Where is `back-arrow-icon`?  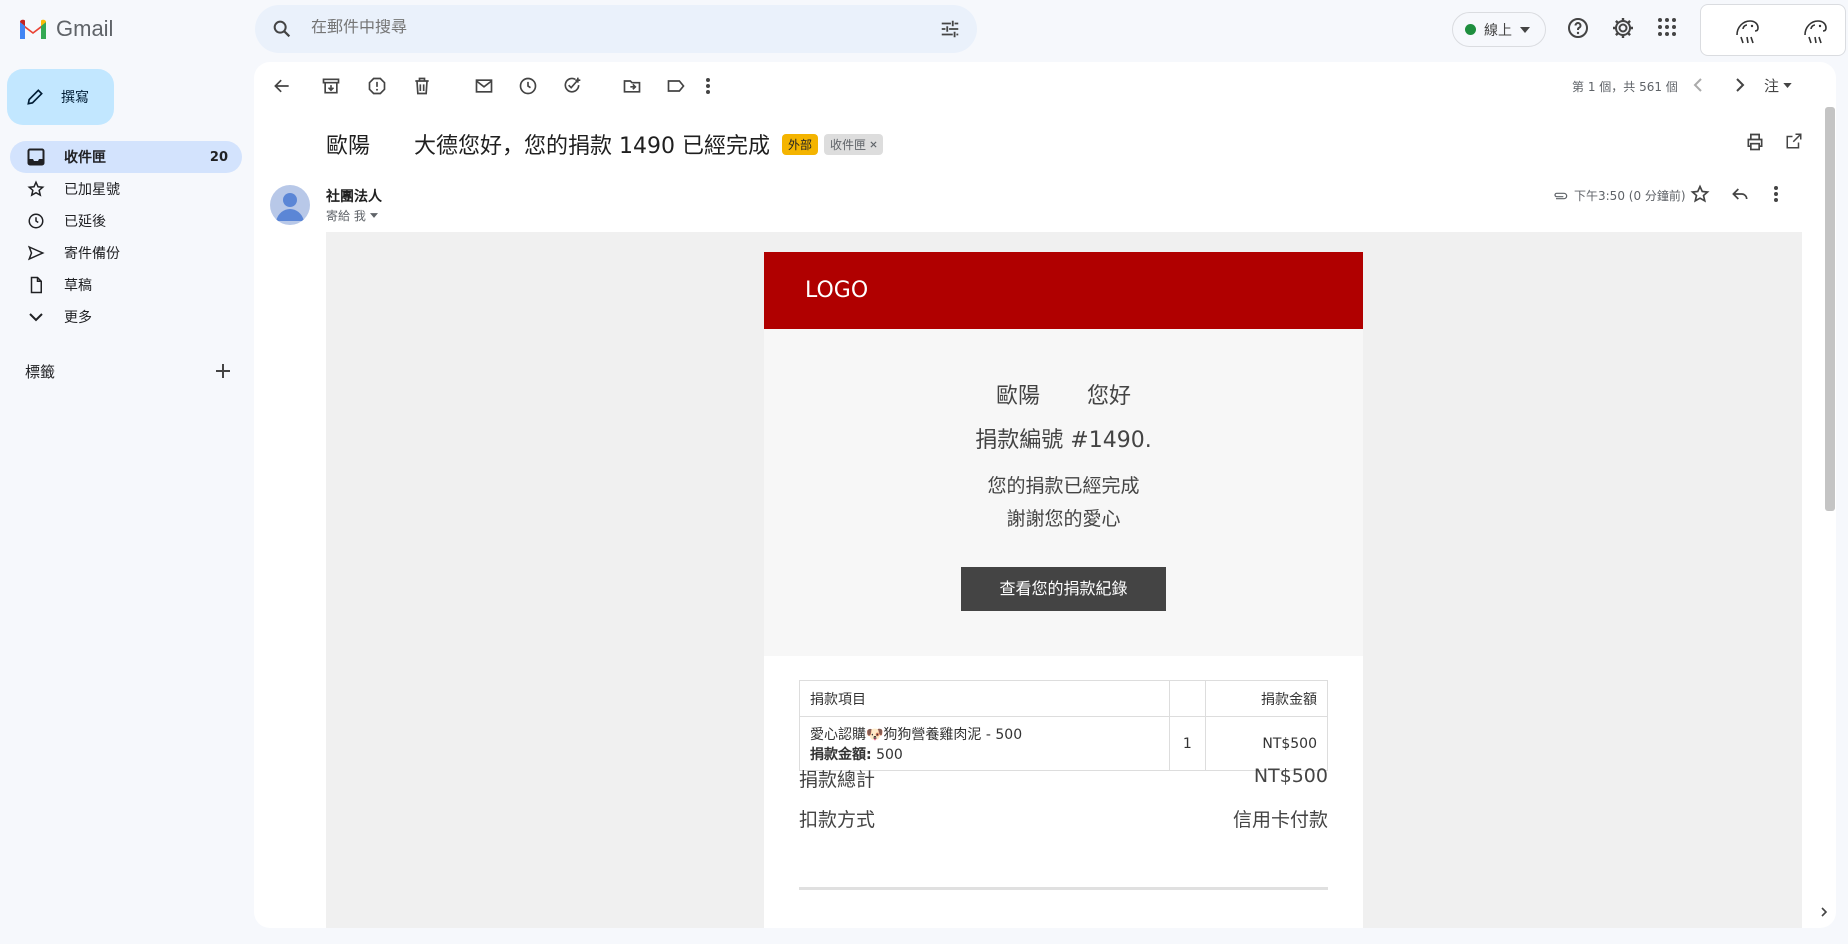
back-arrow-icon is located at coordinates (282, 86).